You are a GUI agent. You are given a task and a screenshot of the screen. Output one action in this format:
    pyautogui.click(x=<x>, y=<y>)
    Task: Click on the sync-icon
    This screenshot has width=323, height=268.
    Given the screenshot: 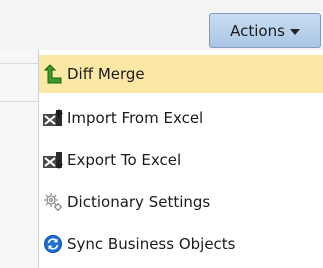 What is the action you would take?
    pyautogui.click(x=53, y=244)
    